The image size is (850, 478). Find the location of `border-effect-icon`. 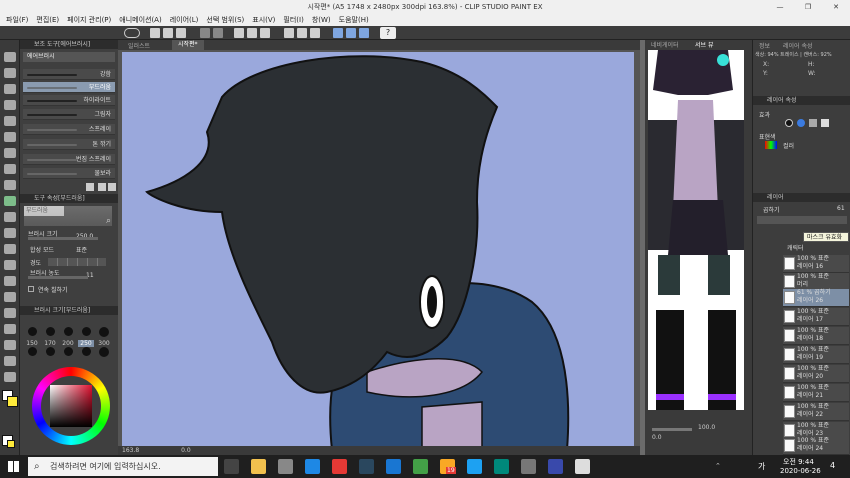

border-effect-icon is located at coordinates (789, 123).